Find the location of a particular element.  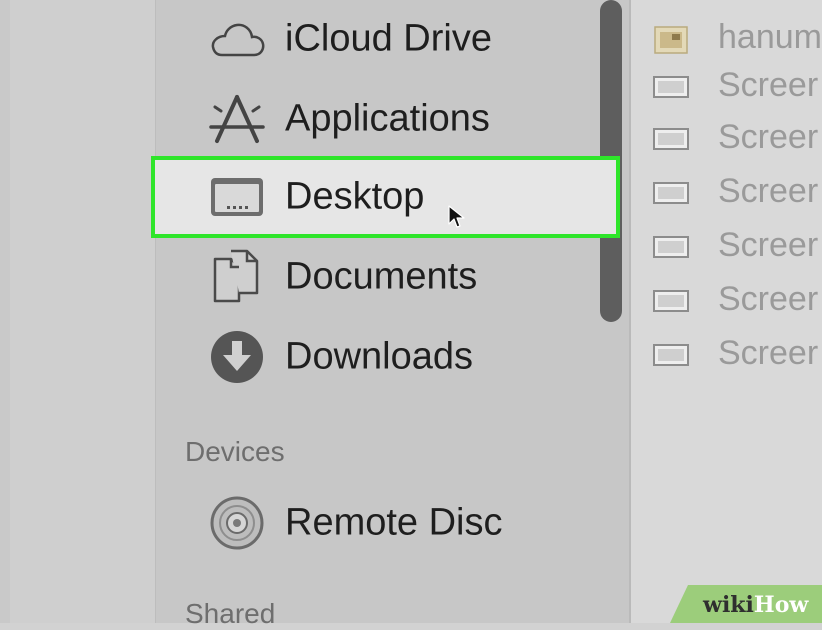

file-row: hanum is located at coordinates (736, 38).